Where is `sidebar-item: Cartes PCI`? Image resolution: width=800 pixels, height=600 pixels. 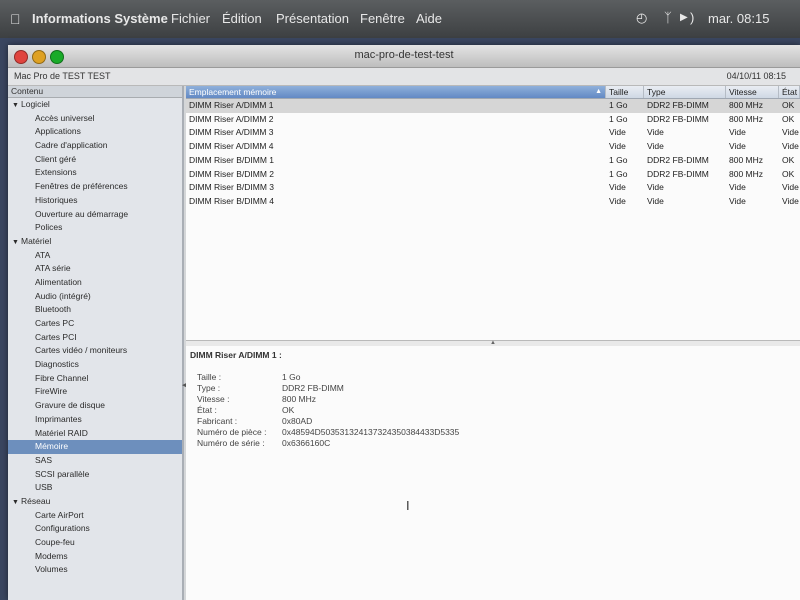 sidebar-item: Cartes PCI is located at coordinates (95, 338).